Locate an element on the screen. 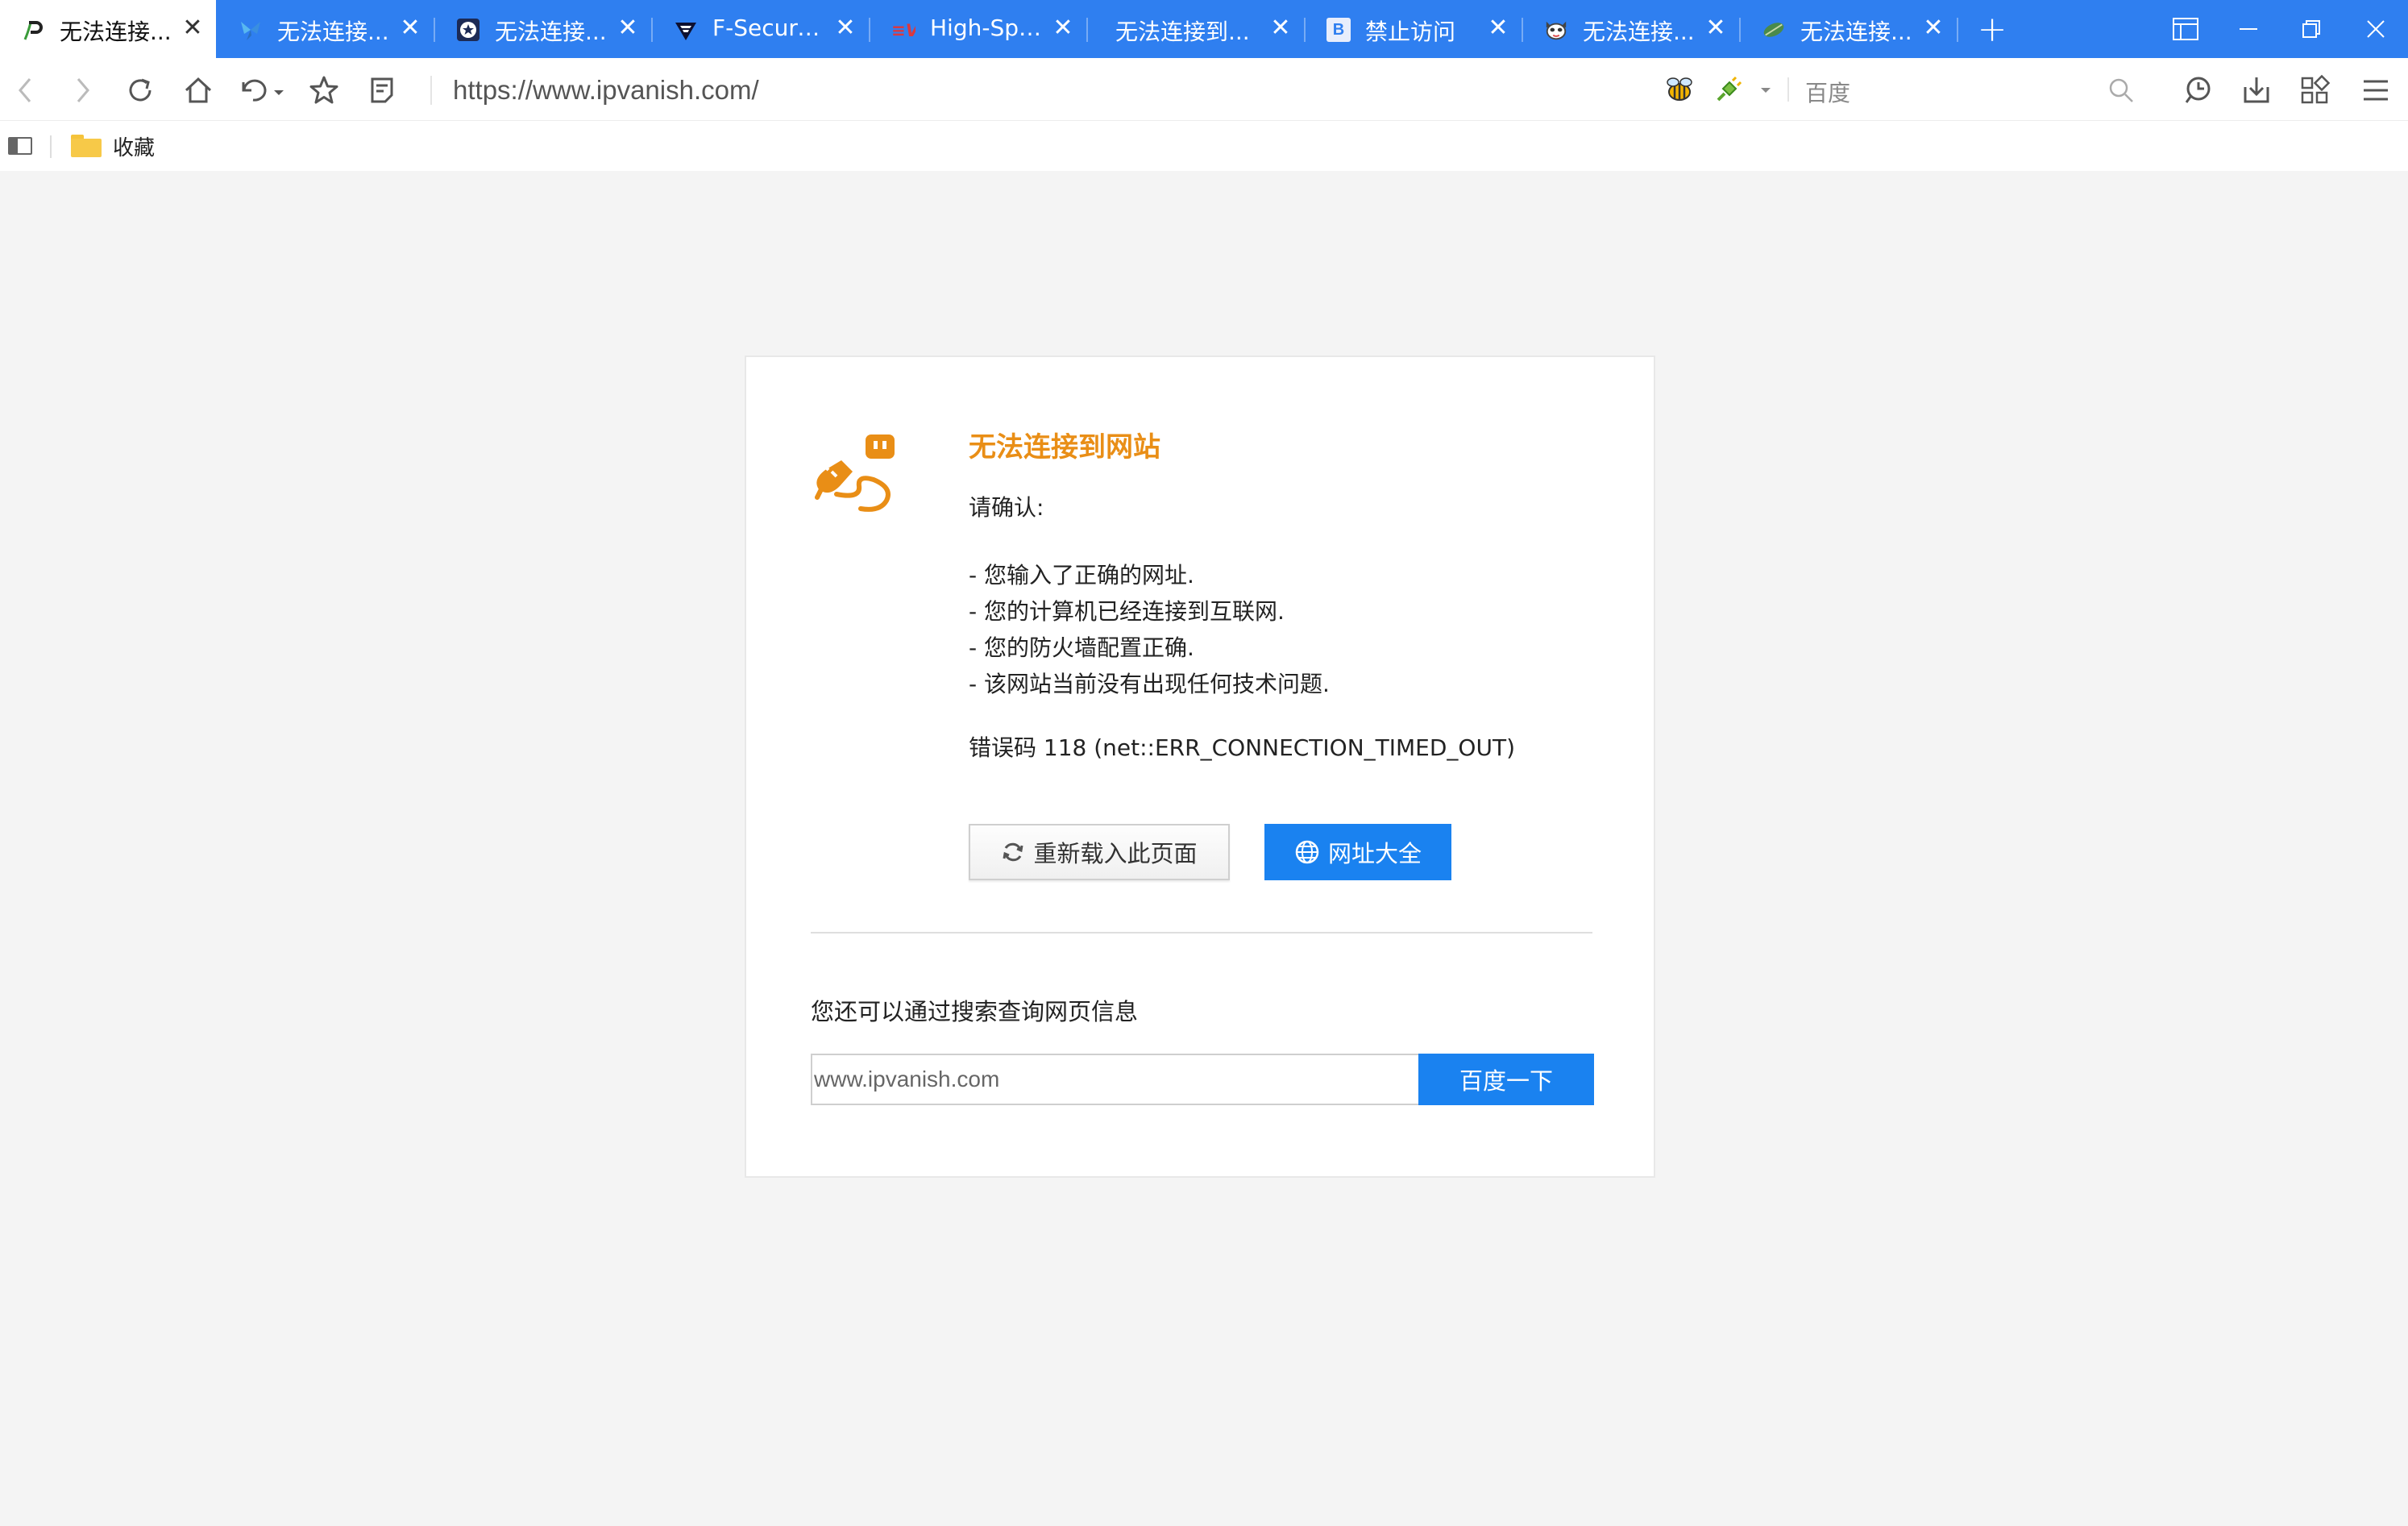 This screenshot has height=1526, width=2408. tab-2: 无法连接... ✕ is located at coordinates (543, 29).